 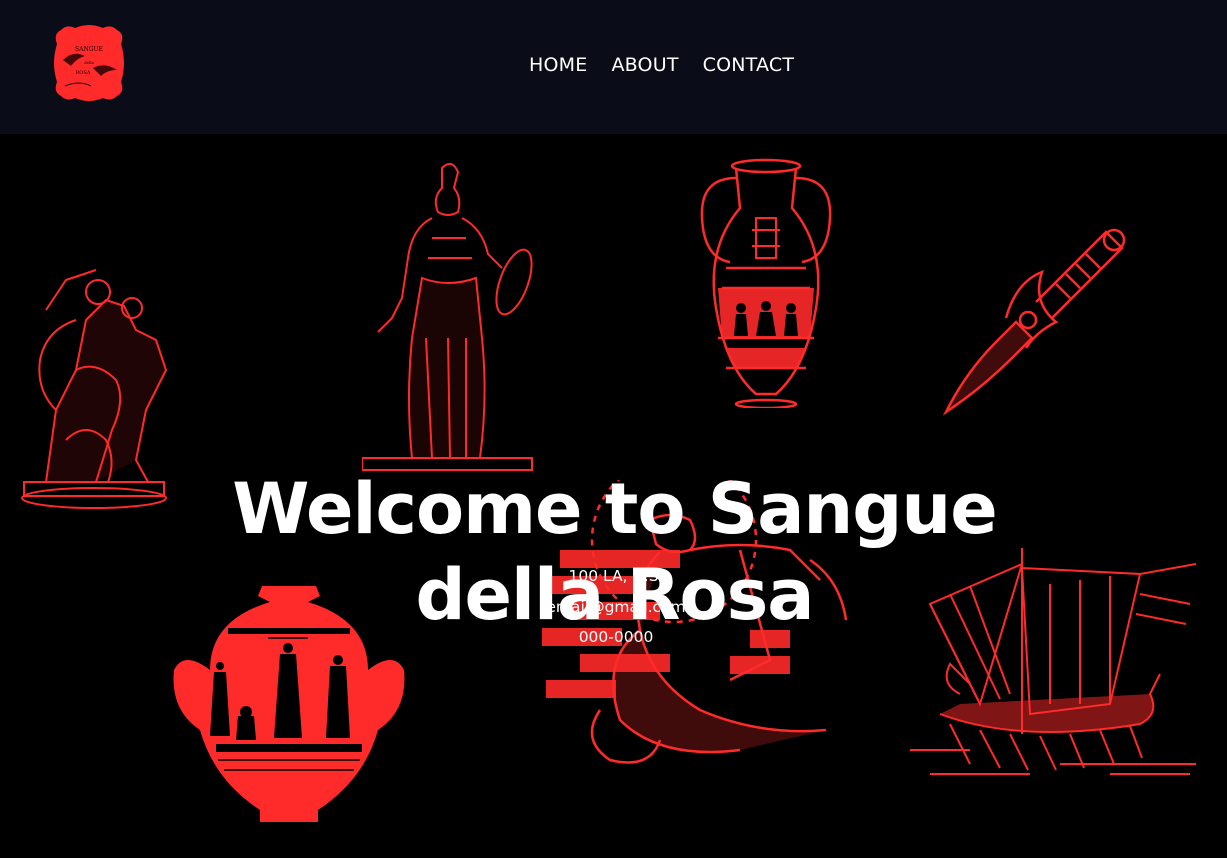 What do you see at coordinates (766, 283) in the screenshot?
I see `greek-amphora-icon` at bounding box center [766, 283].